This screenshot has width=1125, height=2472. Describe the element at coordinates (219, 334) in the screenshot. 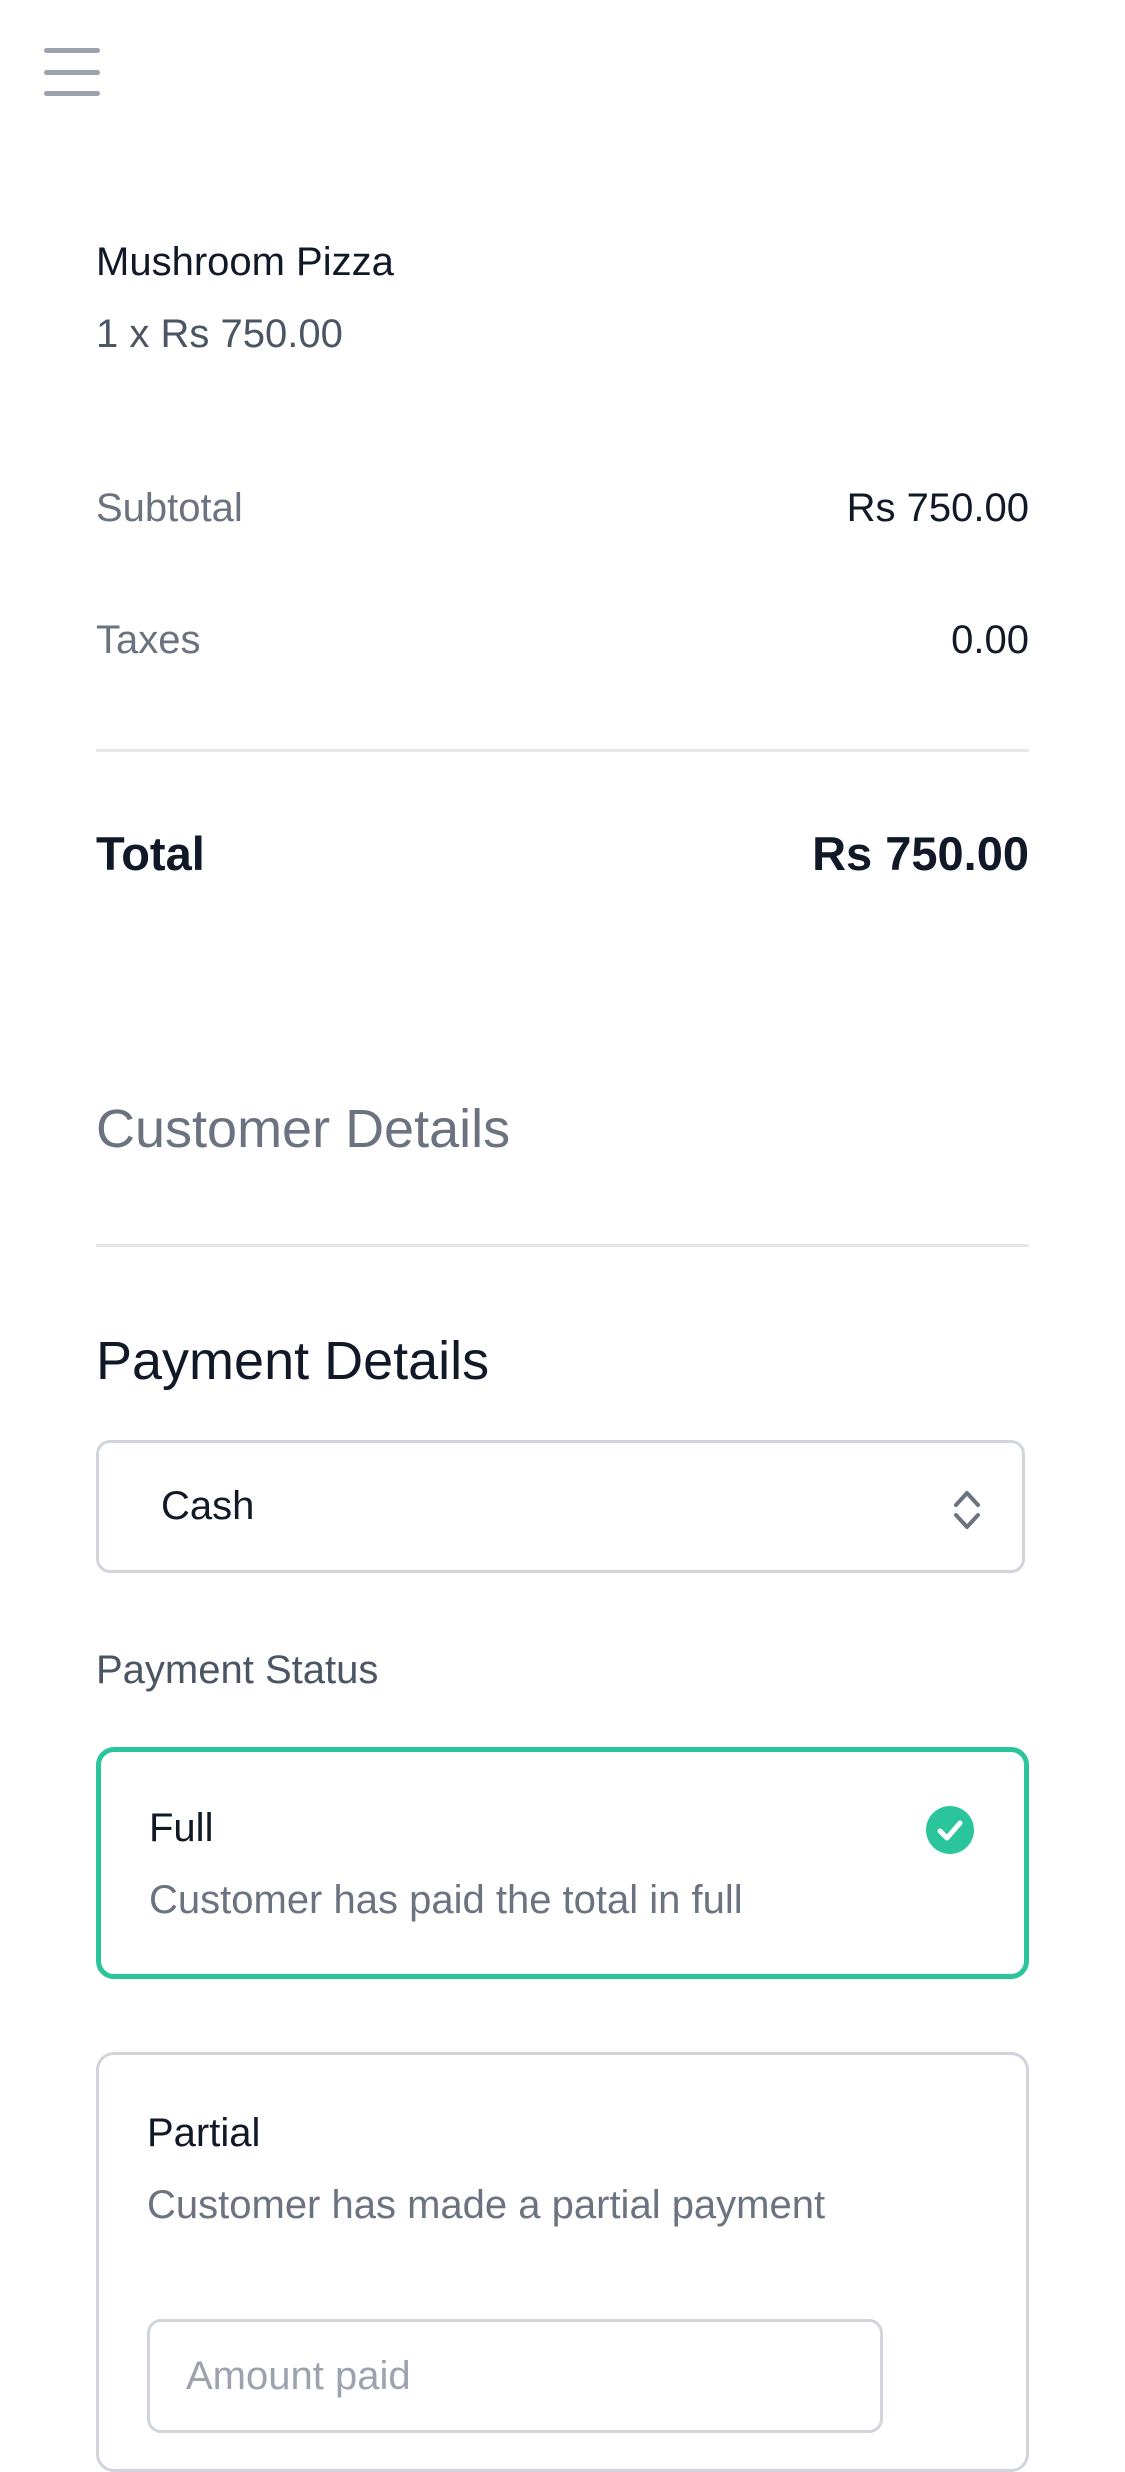

I see `order-item-quantity-price: 1 x Rs 750.00` at that location.